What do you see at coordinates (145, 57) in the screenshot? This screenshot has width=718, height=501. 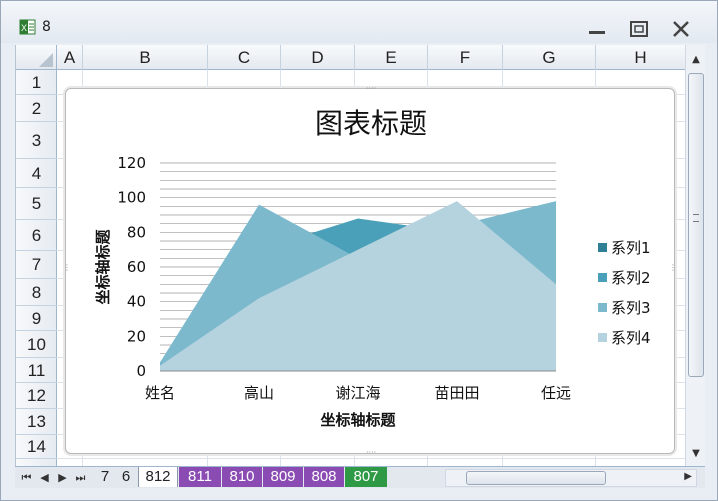 I see `column-header-b: B` at bounding box center [145, 57].